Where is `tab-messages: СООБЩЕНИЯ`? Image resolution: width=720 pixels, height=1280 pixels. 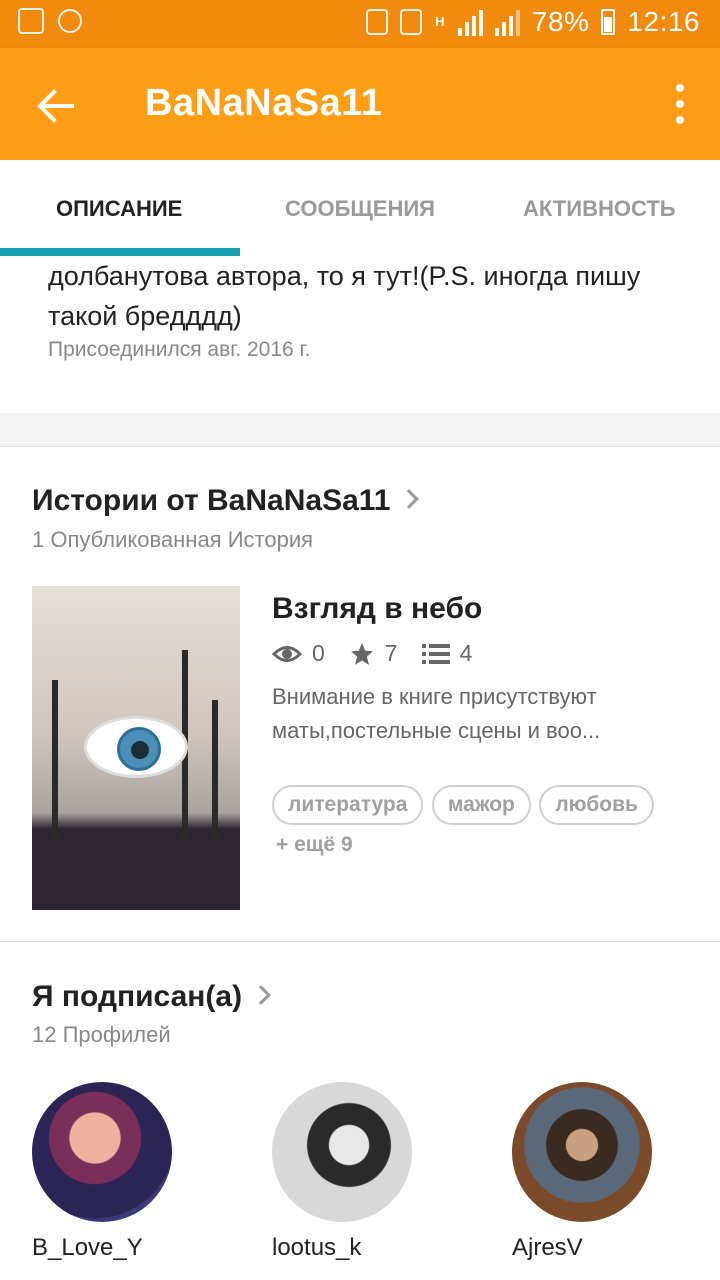
tab-messages: СООБЩЕНИЯ is located at coordinates (360, 209).